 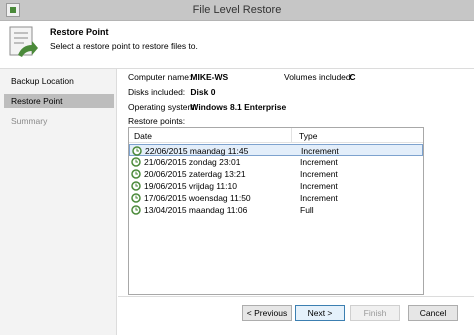 What do you see at coordinates (195, 174) in the screenshot?
I see `row-date: 20/06/2015 zaterdag 13:21` at bounding box center [195, 174].